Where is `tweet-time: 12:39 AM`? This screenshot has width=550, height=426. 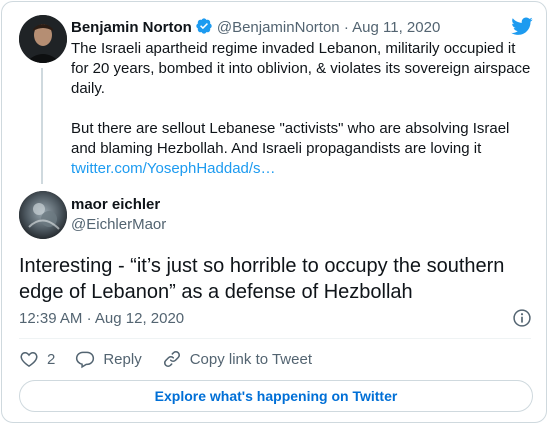 tweet-time: 12:39 AM is located at coordinates (51, 318).